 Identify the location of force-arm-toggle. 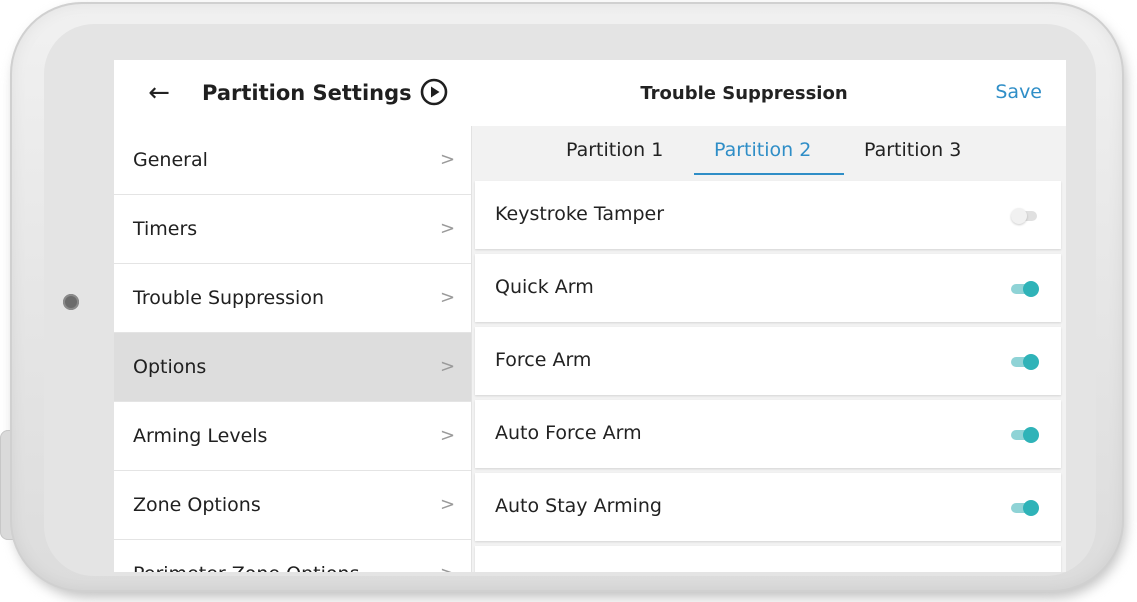
(1025, 362).